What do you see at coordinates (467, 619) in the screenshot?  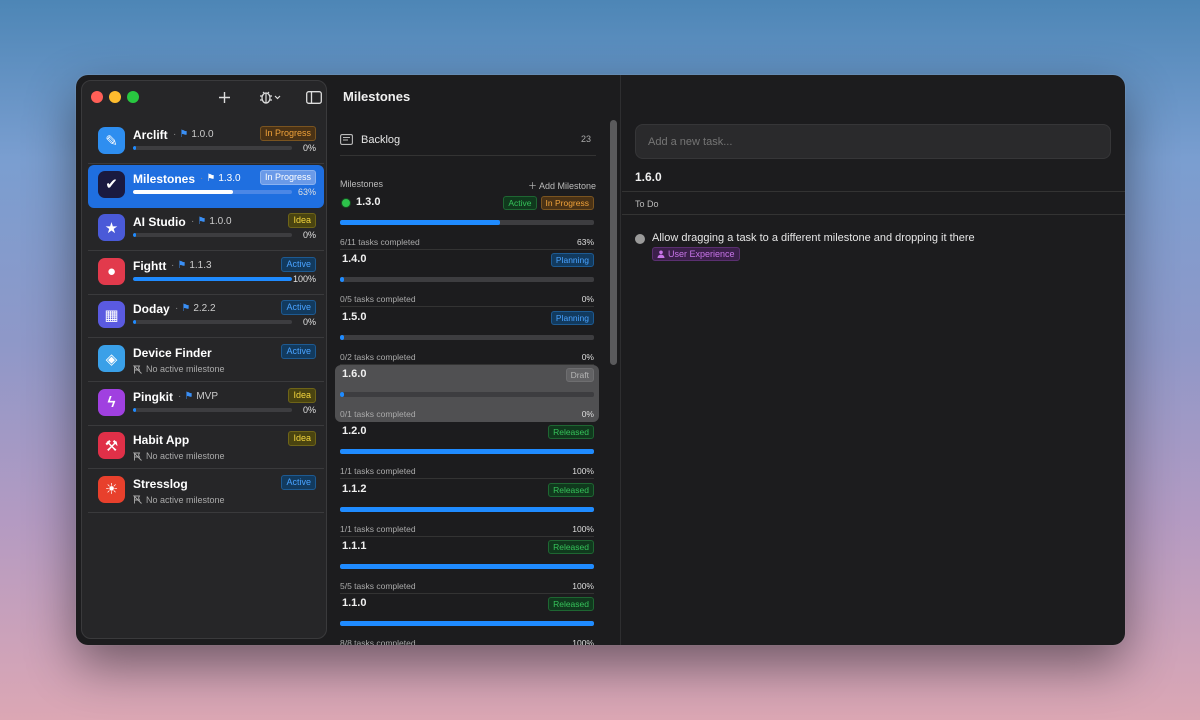 I see `milestone-item: 1.1.0 Released 8/8 tasks completed 100%` at bounding box center [467, 619].